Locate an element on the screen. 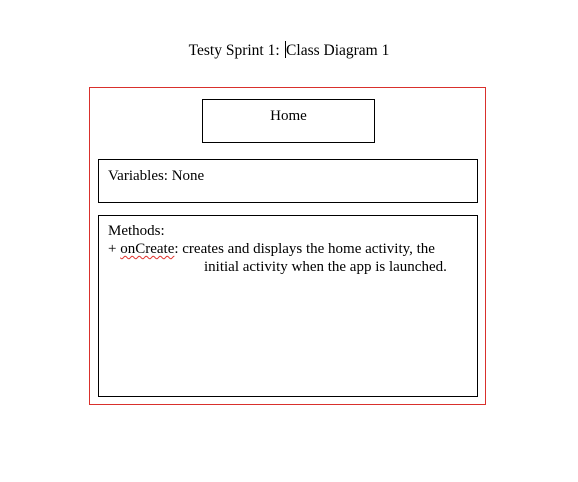 The height and width of the screenshot is (482, 578). variables-text: Variables: None is located at coordinates (156, 176).